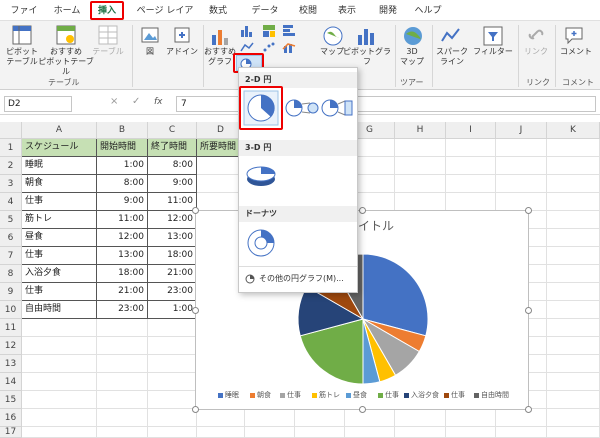 The width and height of the screenshot is (600, 438). What do you see at coordinates (172, 130) in the screenshot?
I see `column-header: C` at bounding box center [172, 130].